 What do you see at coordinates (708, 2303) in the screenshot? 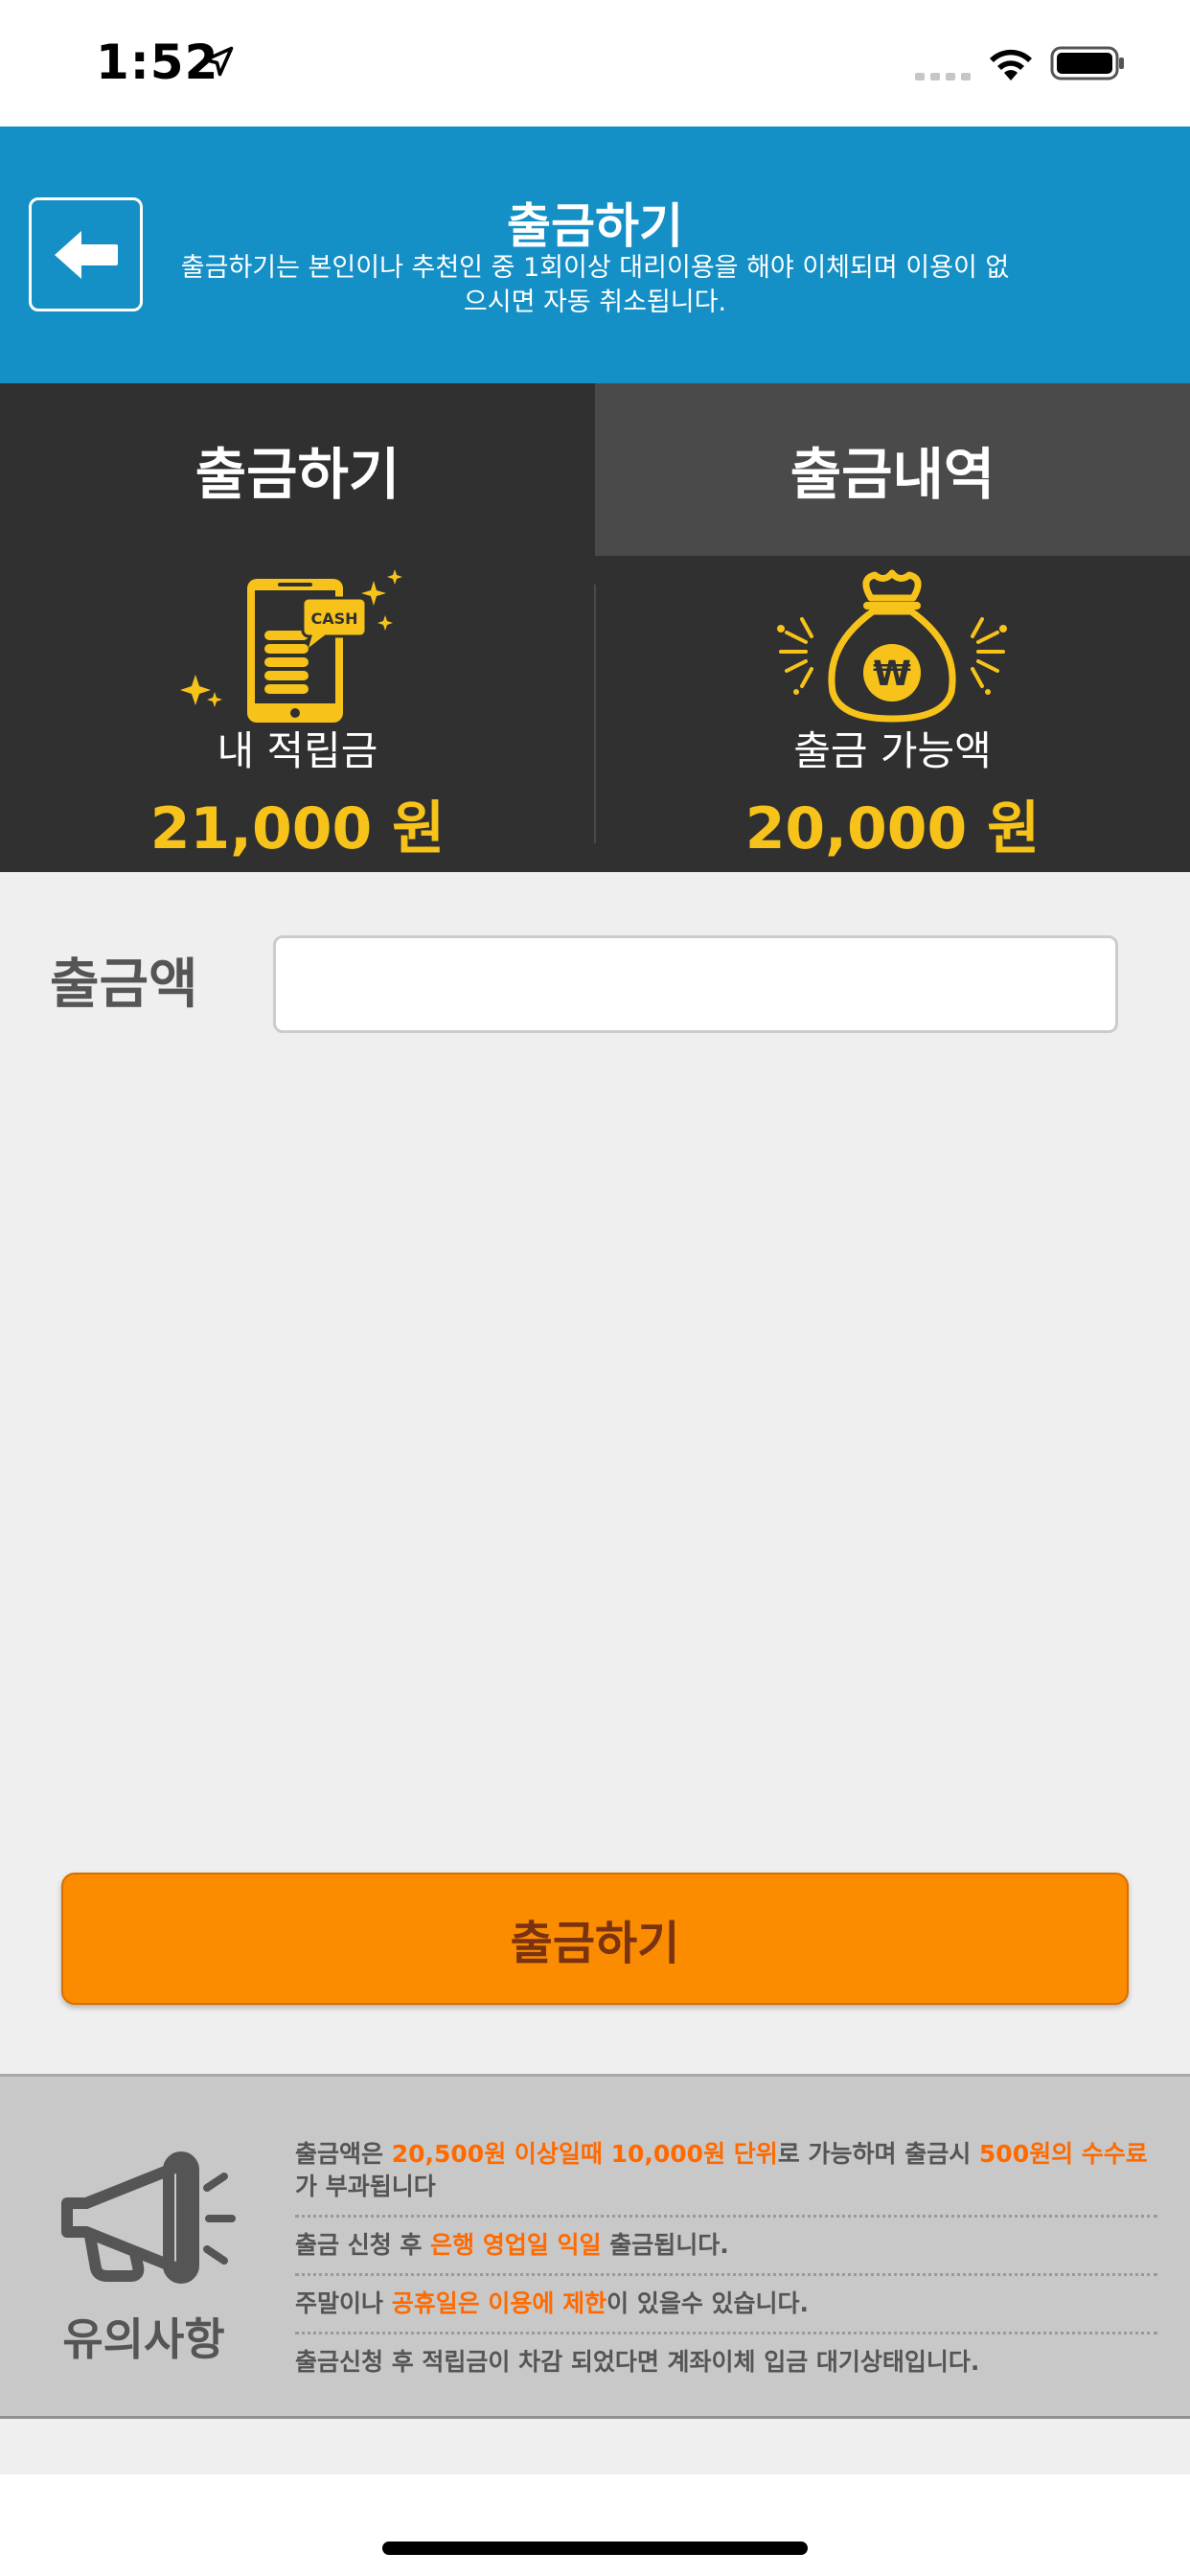
I see `notice-text: 이 있을수 있습니다.` at bounding box center [708, 2303].